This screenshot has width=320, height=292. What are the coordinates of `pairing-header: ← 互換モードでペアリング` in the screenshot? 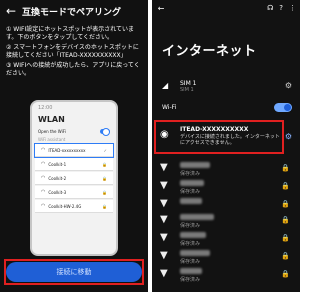 It's located at (74, 11).